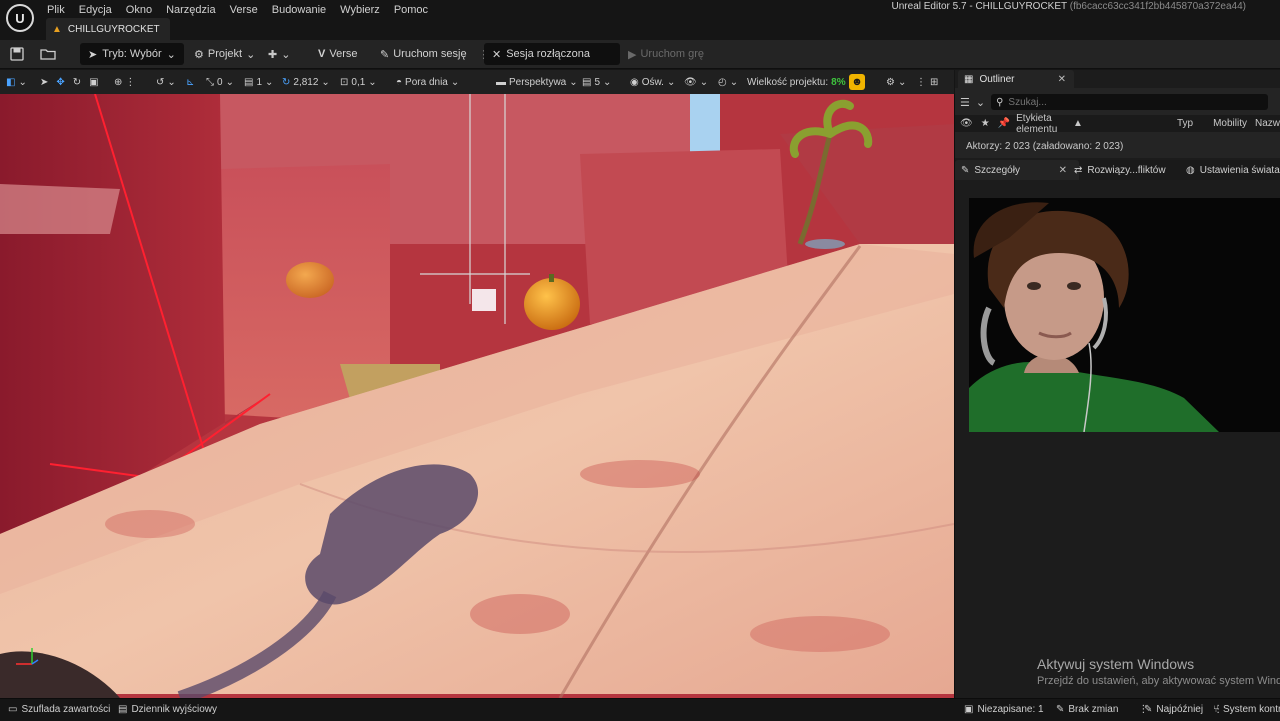  Describe the element at coordinates (1017, 170) in the screenshot. I see `details-tab: ✎ Szczegóły ✕` at that location.